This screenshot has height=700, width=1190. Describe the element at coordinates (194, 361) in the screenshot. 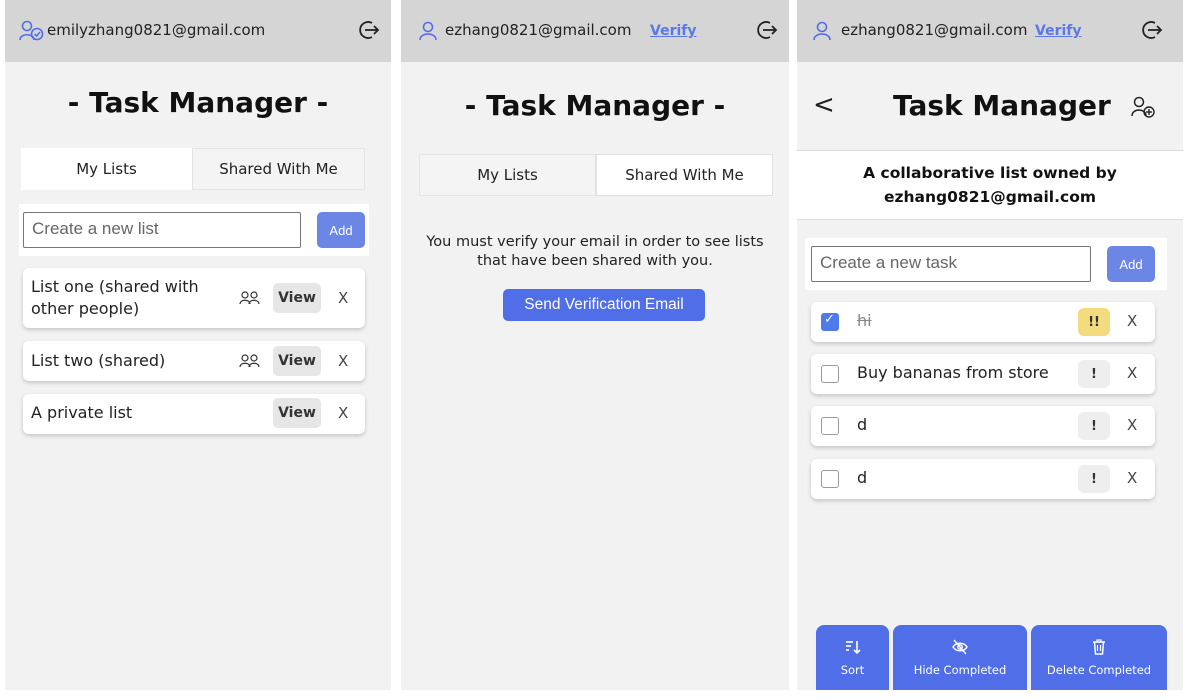

I see `list-item: List two (shared) View X` at that location.